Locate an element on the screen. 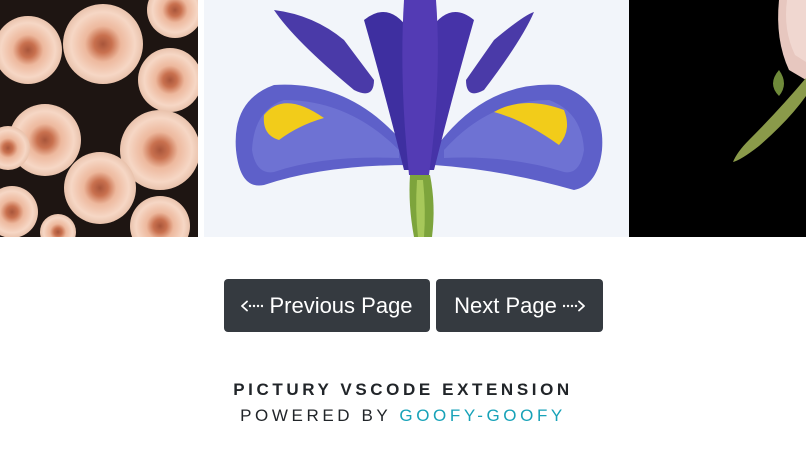 The height and width of the screenshot is (468, 806). previous-page-label: Previous Page is located at coordinates (341, 305).